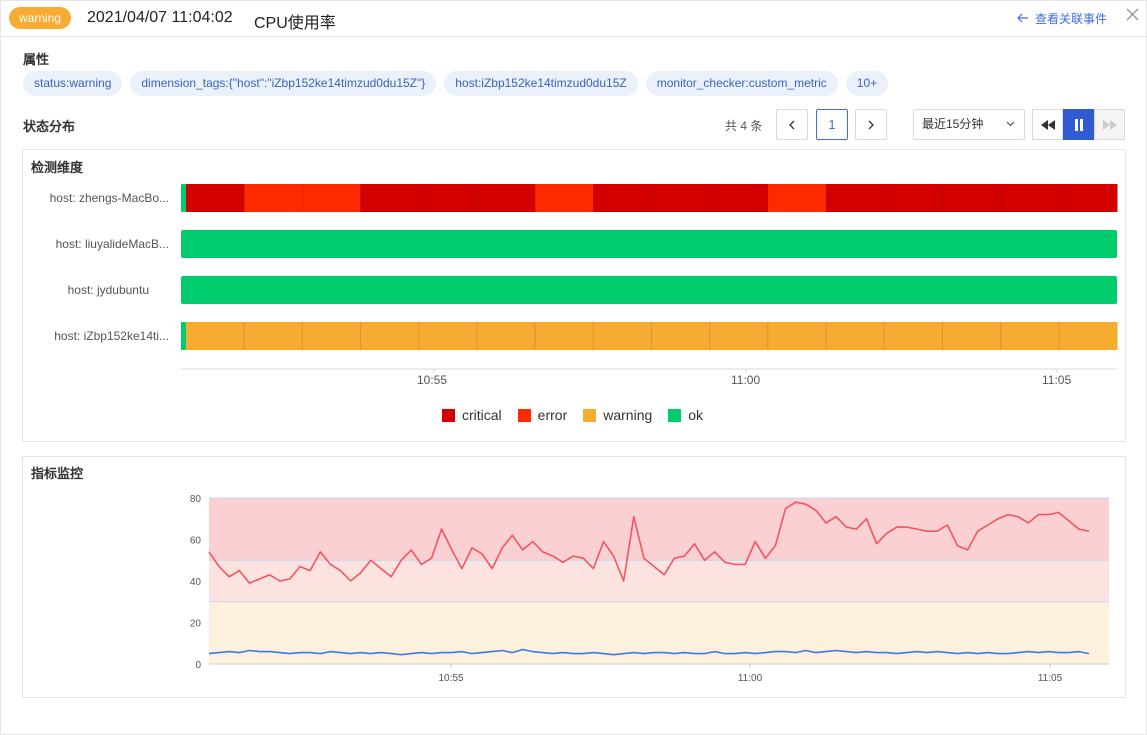 This screenshot has width=1147, height=735. I want to click on pause-button, so click(1078, 124).